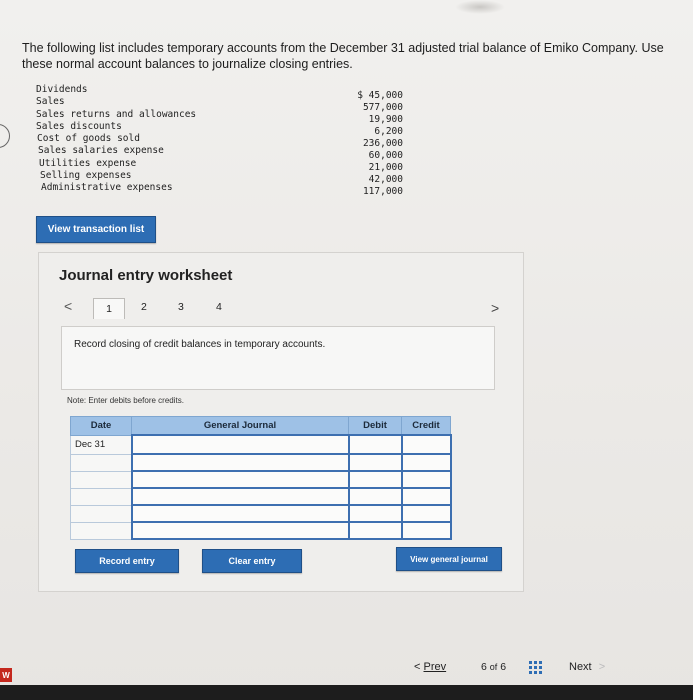 Image resolution: width=693 pixels, height=700 pixels. I want to click on page-current: 6, so click(484, 667).